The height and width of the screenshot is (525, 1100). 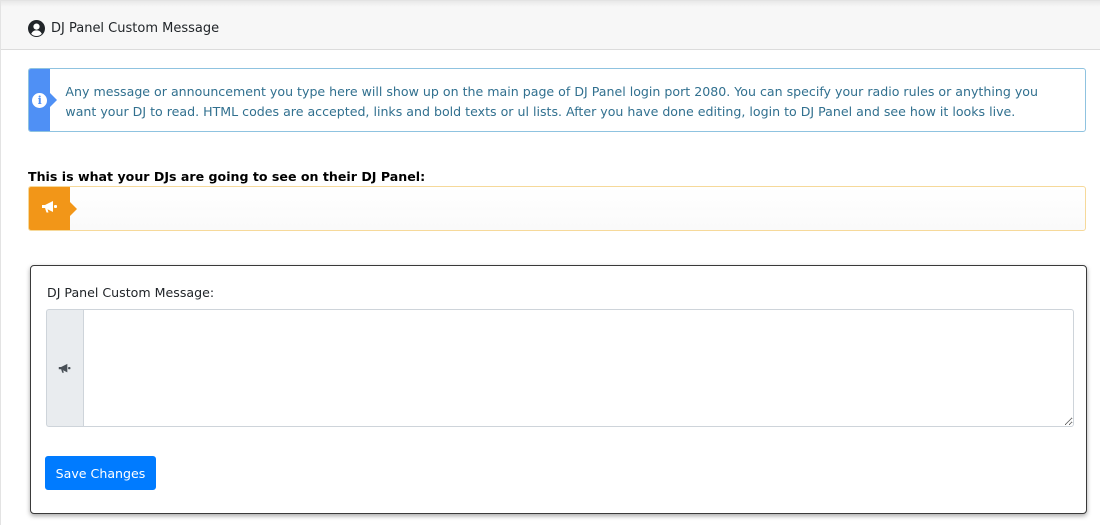 What do you see at coordinates (135, 28) in the screenshot?
I see `page-title: DJ Panel Custom Message` at bounding box center [135, 28].